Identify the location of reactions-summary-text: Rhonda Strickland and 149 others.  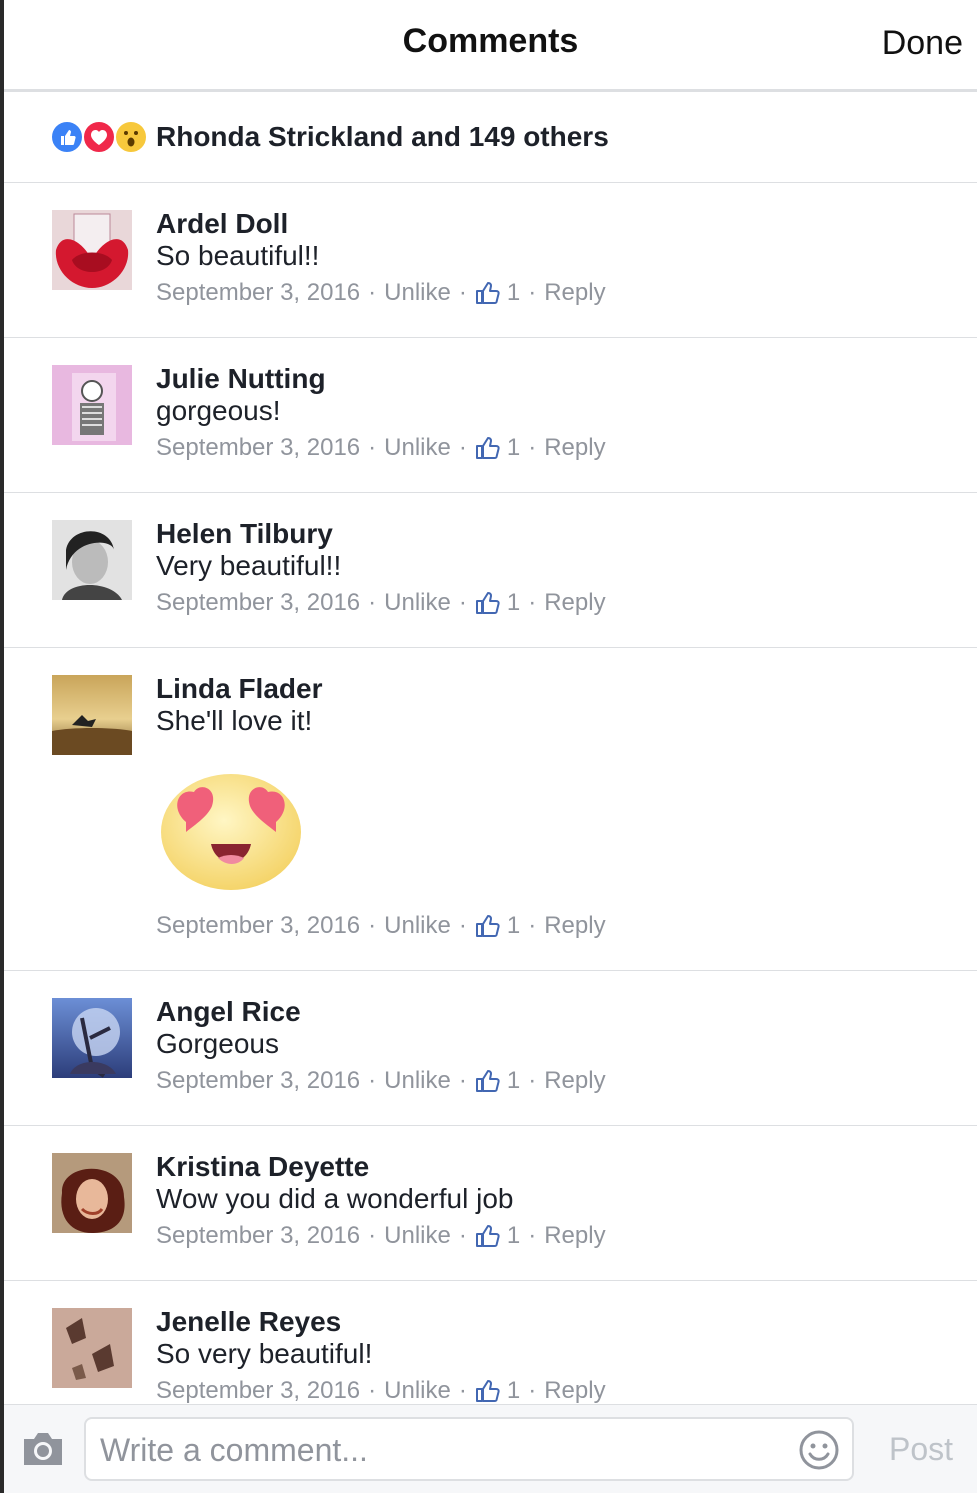
(382, 136).